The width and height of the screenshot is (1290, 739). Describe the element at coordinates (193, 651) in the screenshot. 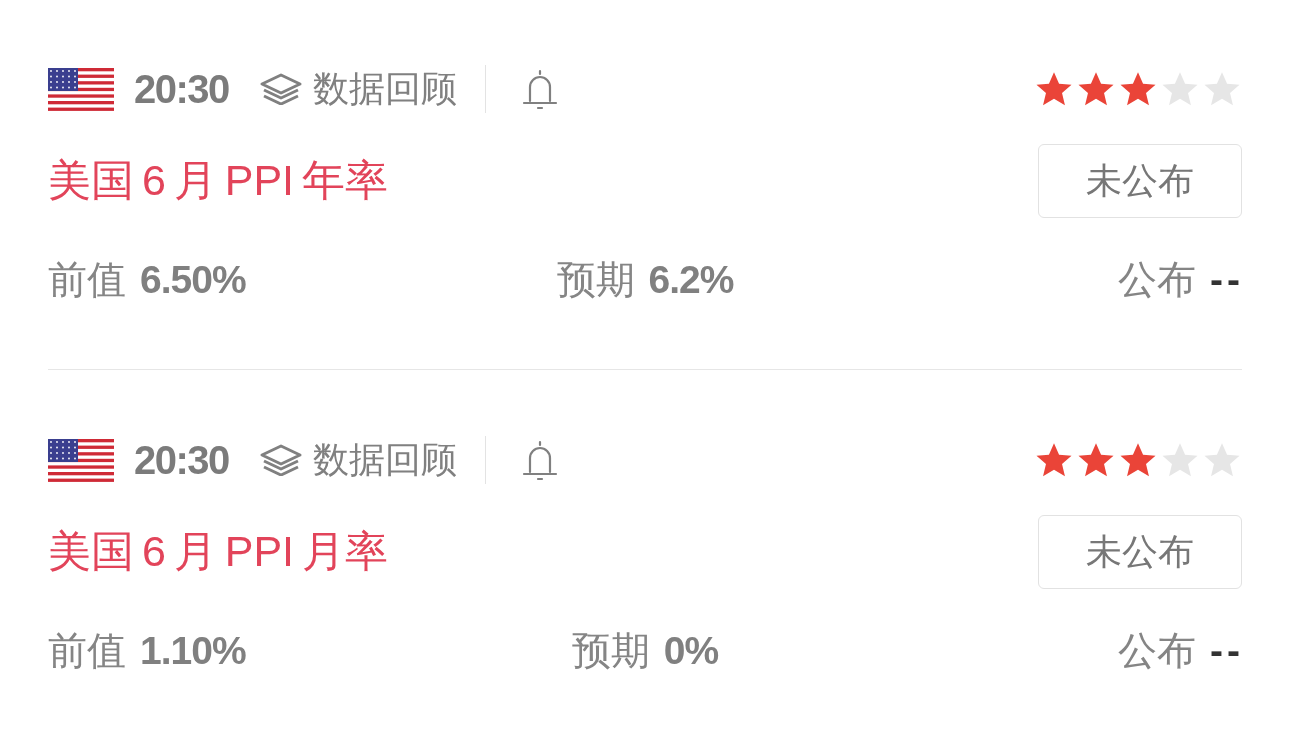

I see `previous-value: 1.10%` at that location.